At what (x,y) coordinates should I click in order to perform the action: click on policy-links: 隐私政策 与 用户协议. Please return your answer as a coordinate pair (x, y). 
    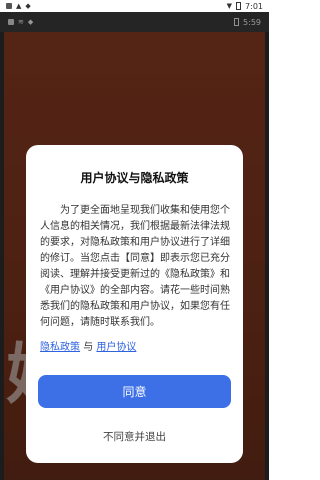
    Looking at the image, I should click on (135, 348).